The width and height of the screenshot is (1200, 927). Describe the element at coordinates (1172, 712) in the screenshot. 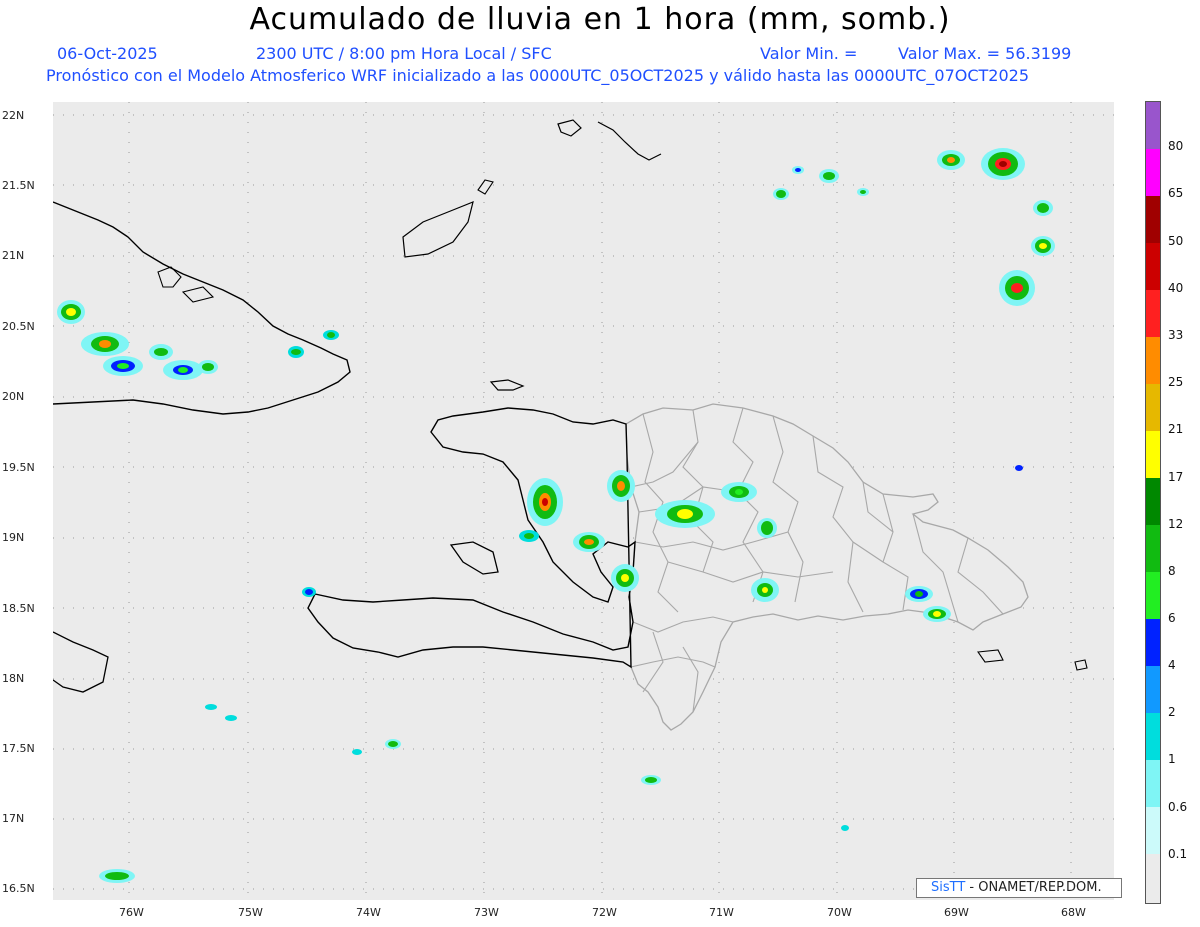

I see `colorbar-label: 2` at that location.